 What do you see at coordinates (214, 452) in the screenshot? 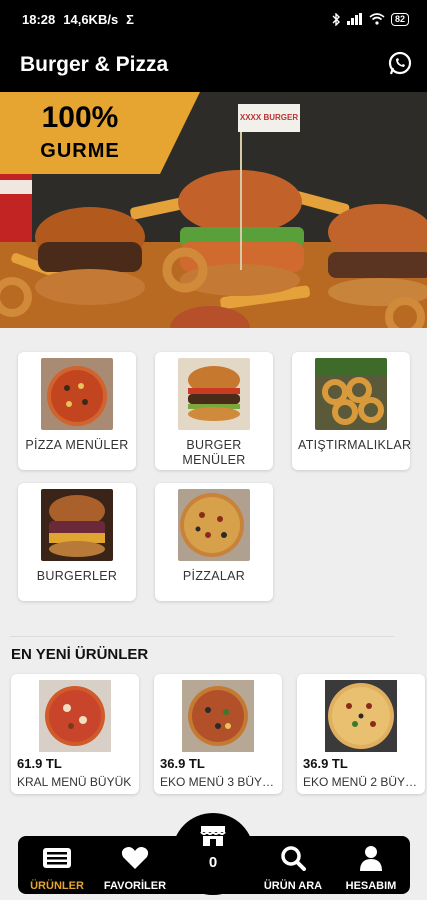
I see `category-label: BURGER MENÜLER` at bounding box center [214, 452].